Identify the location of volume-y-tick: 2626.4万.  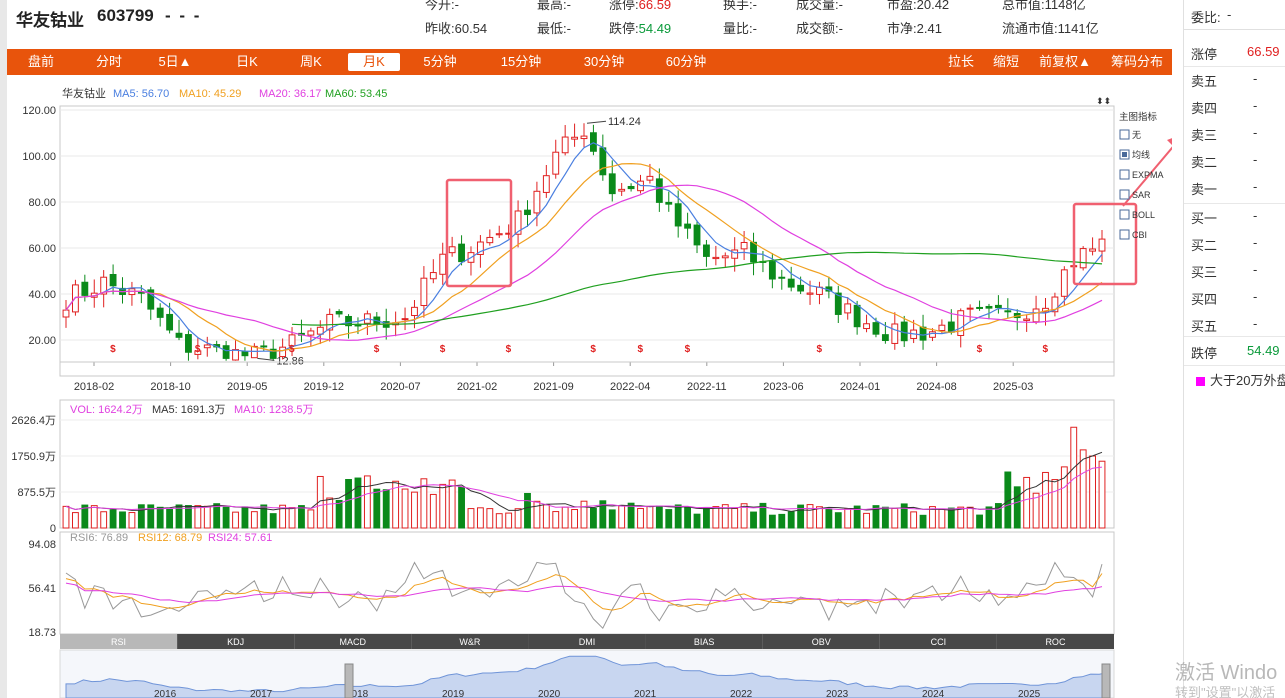
(33, 421).